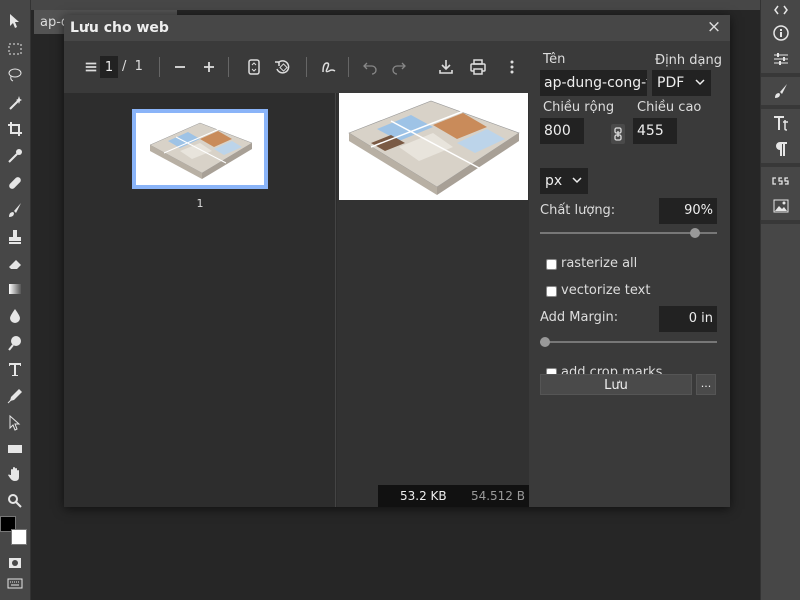  I want to click on pdf-toolbar: / 1, so click(296, 67).